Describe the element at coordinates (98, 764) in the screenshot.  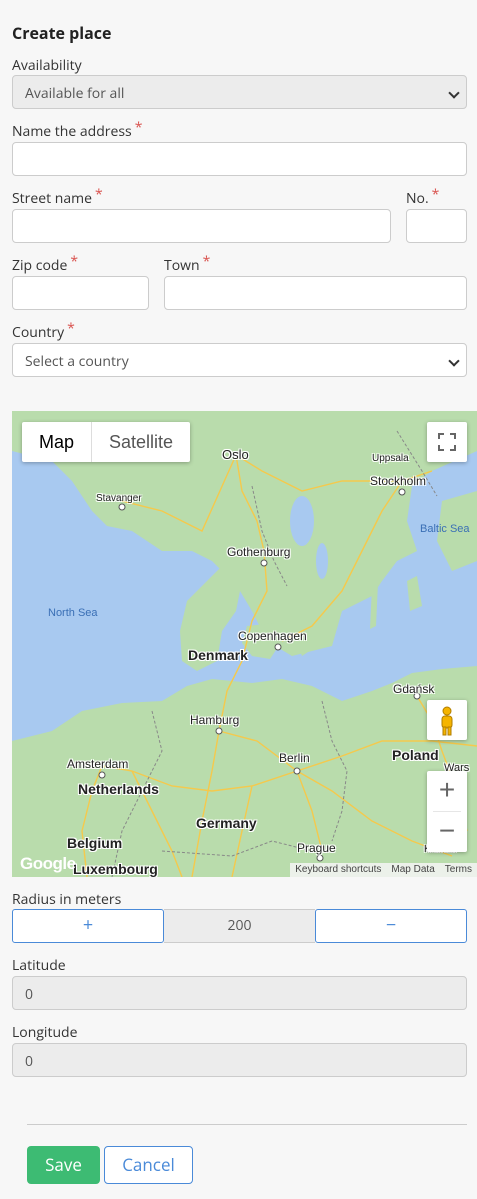
I see `map-label-amsterdam: Amsterdam` at that location.